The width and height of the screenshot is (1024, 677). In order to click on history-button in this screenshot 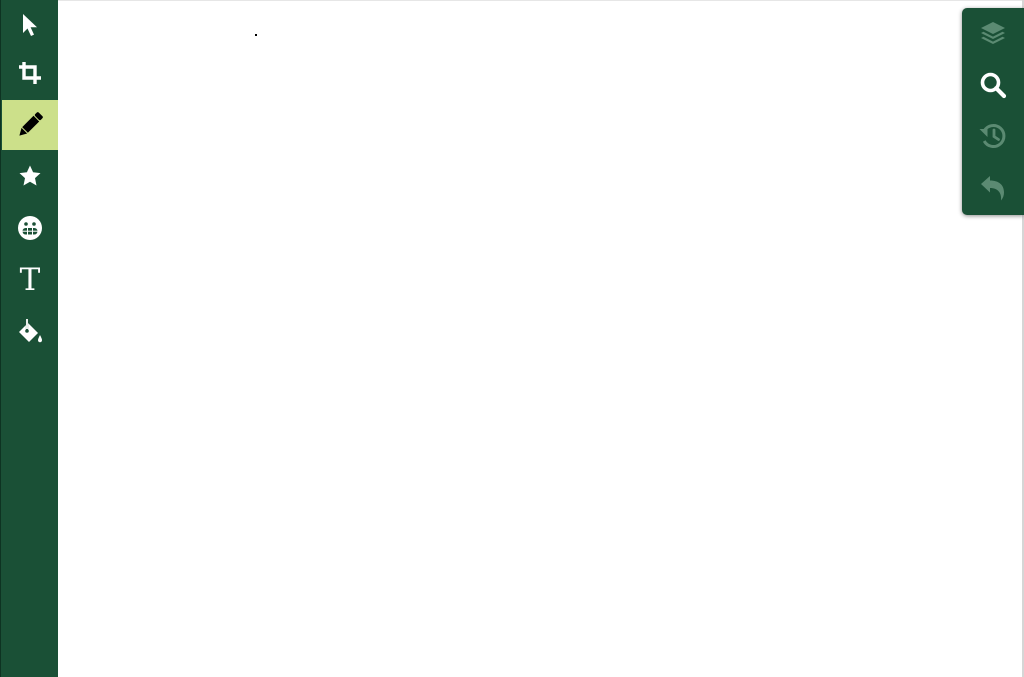, I will do `click(993, 138)`.